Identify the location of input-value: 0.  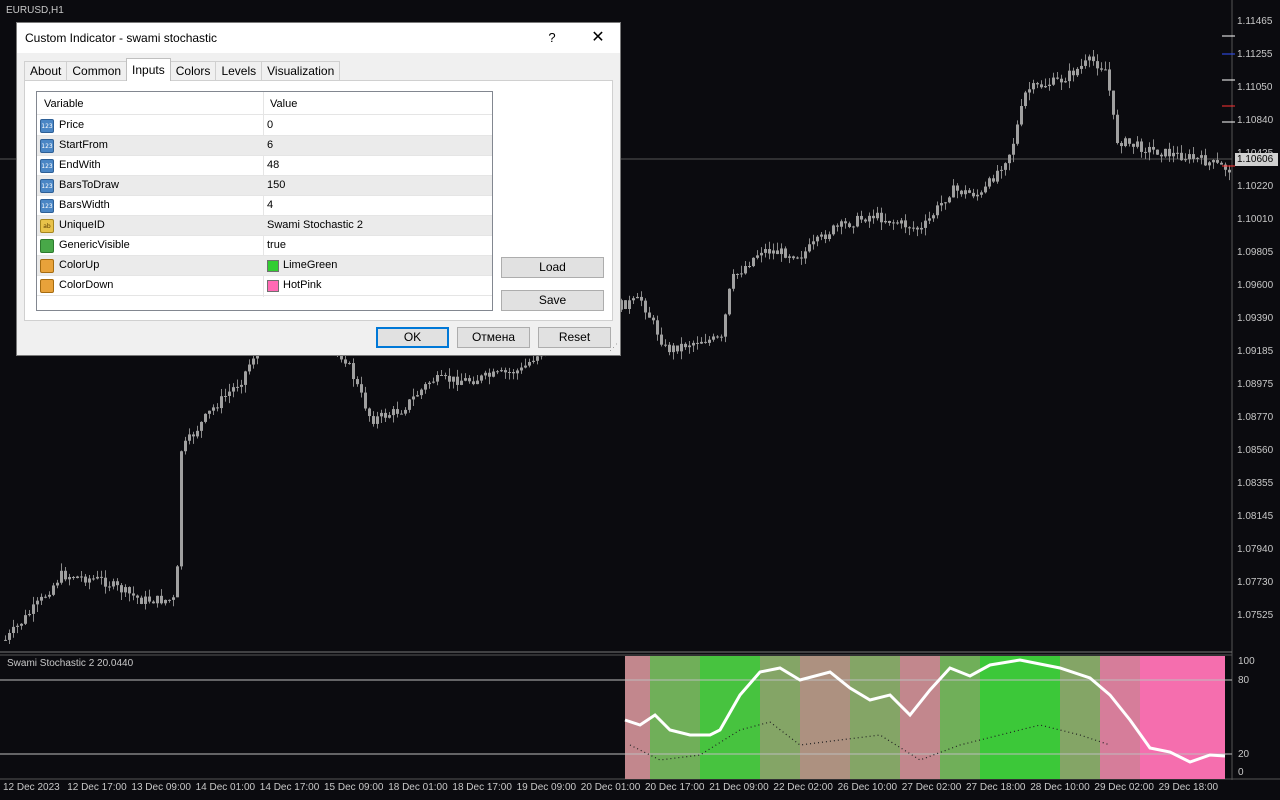
(270, 125).